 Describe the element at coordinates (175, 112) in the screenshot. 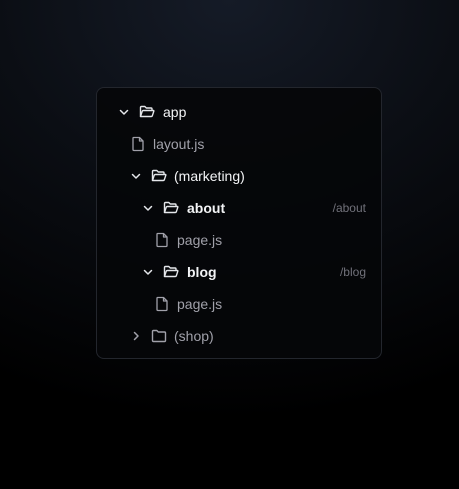

I see `tree-item-label: app` at that location.